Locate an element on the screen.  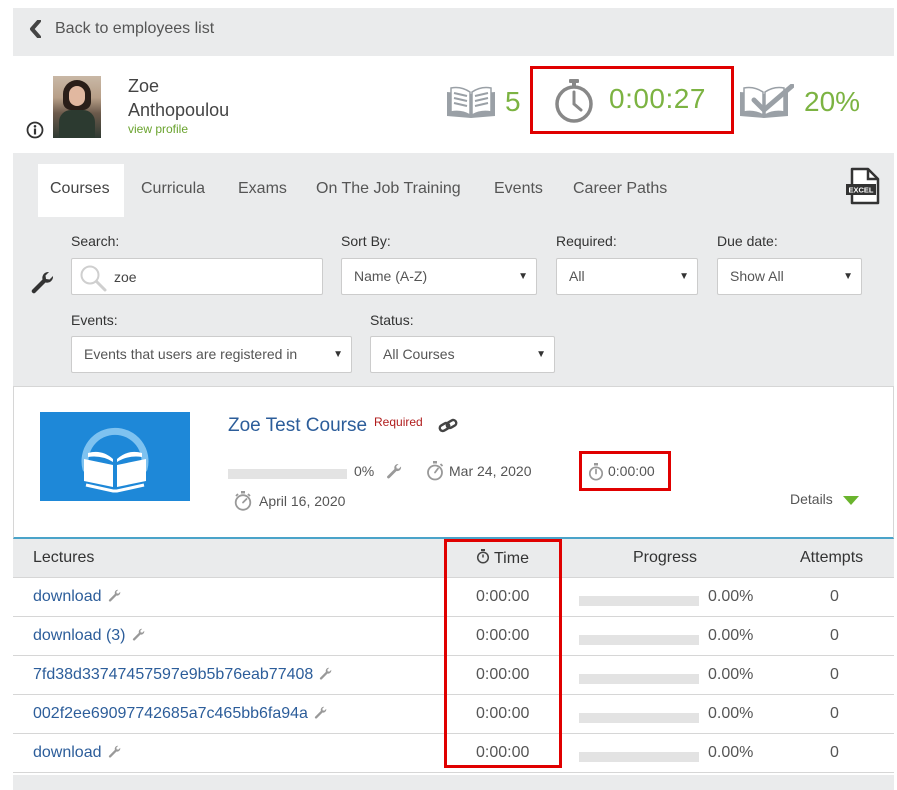
course-title-link: Zoe Test Course is located at coordinates (297, 426).